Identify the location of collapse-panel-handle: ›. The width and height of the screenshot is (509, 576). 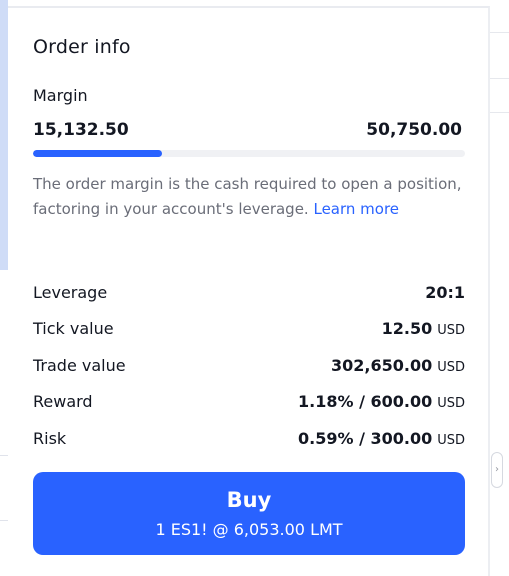
(497, 470).